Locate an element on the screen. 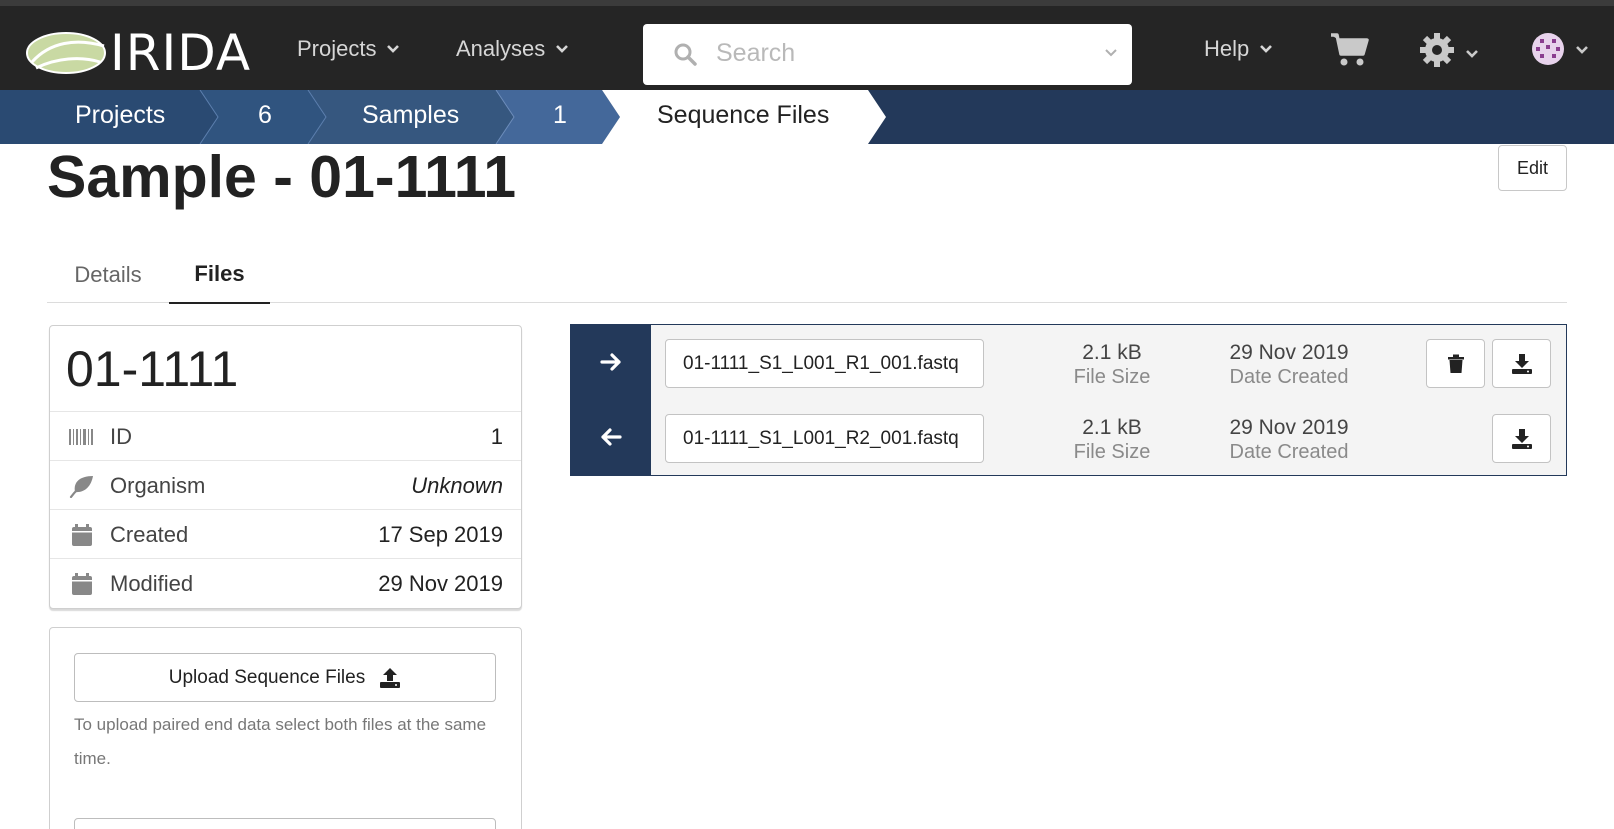 The width and height of the screenshot is (1614, 829). breadcrumb-sample-id: 1 is located at coordinates (560, 115).